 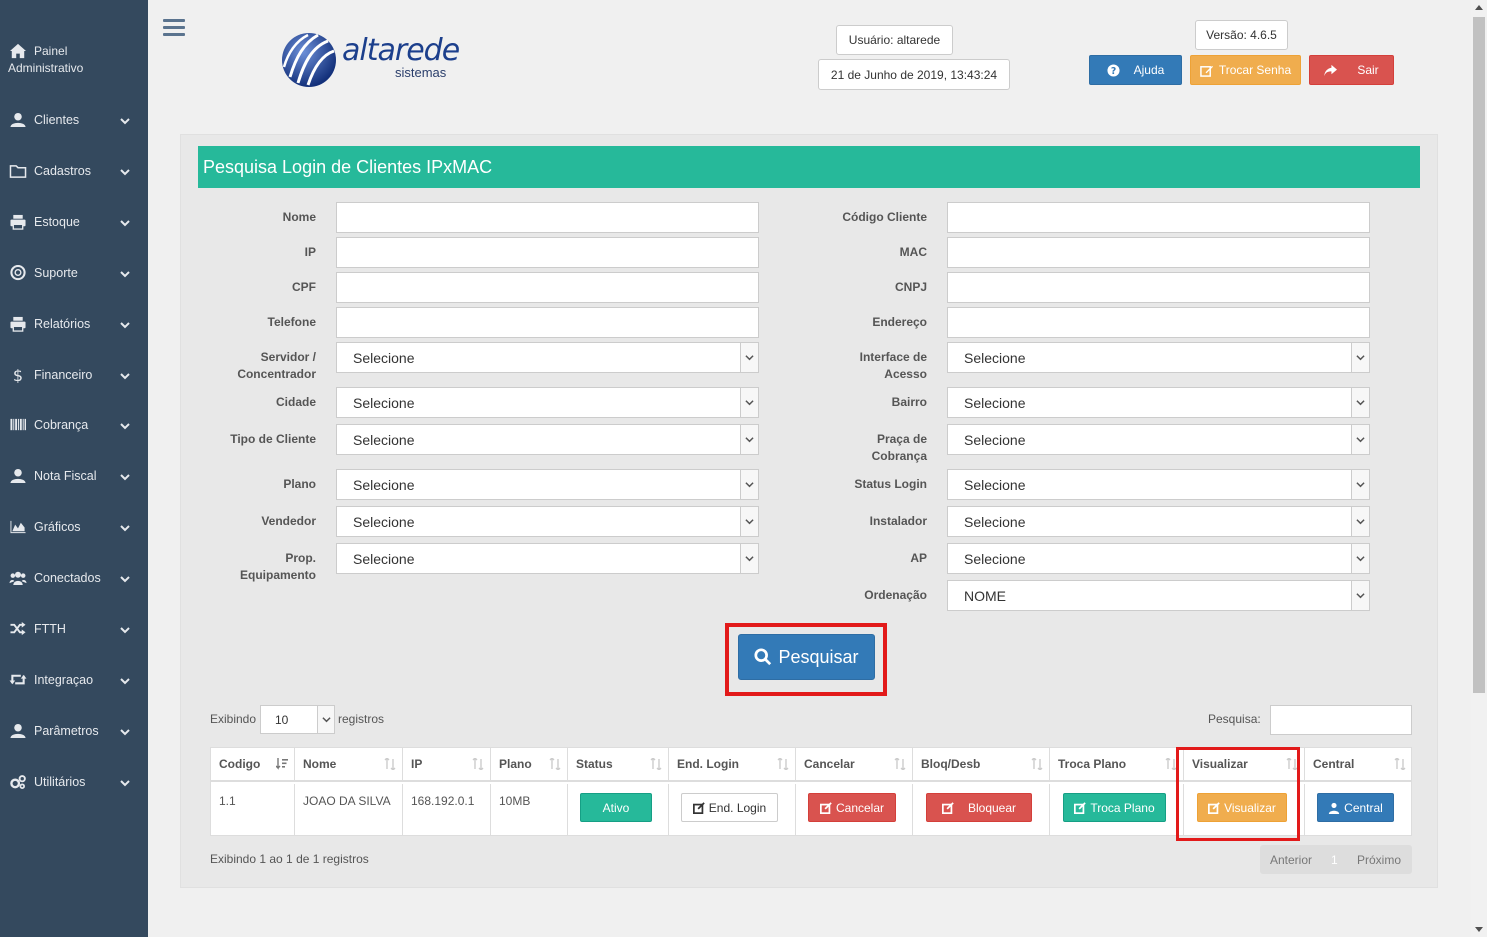 What do you see at coordinates (74, 476) in the screenshot?
I see `sidebar-item-nota-fiscal: Nota Fiscal` at bounding box center [74, 476].